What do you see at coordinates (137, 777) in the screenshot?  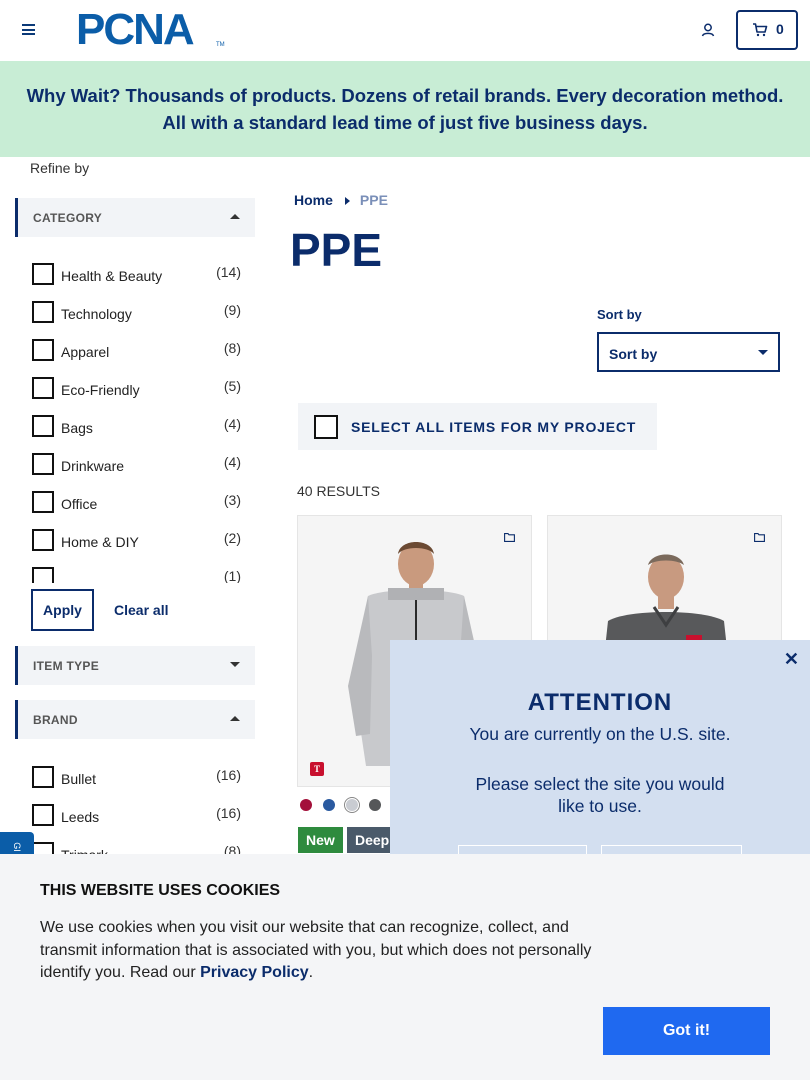 I see `brand-option: Bullet (16)` at bounding box center [137, 777].